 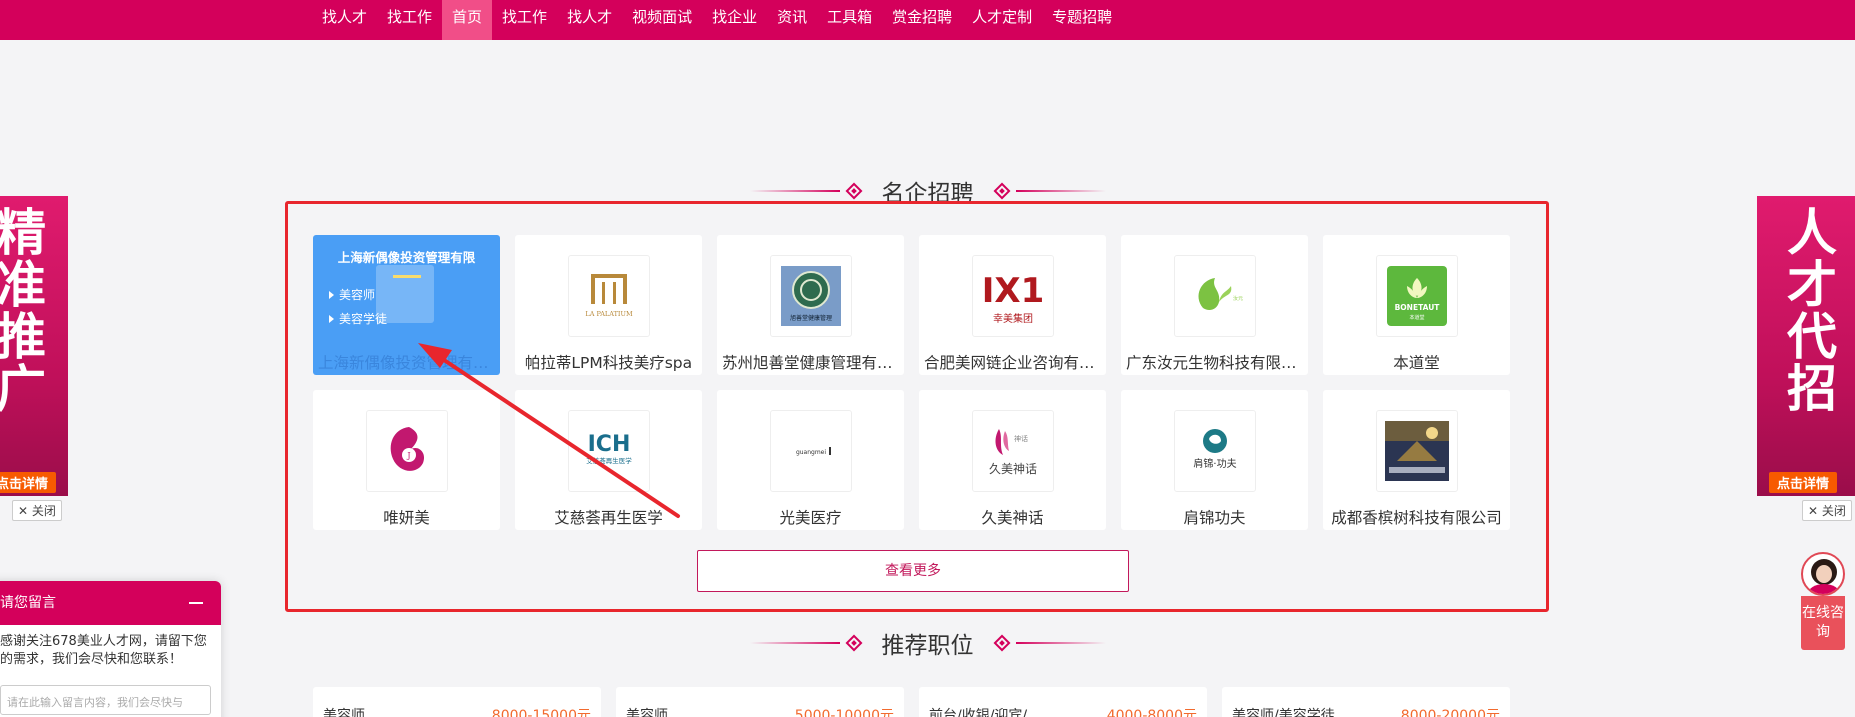 I want to click on company-name: 艾慈荟再生医学, so click(x=608, y=518).